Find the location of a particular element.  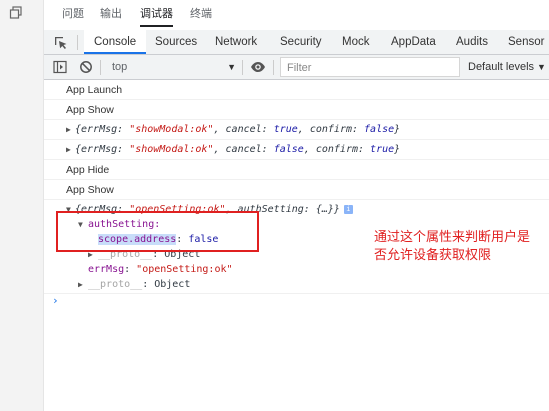

levels-dropdown: Default levels ▼ is located at coordinates (508, 67).